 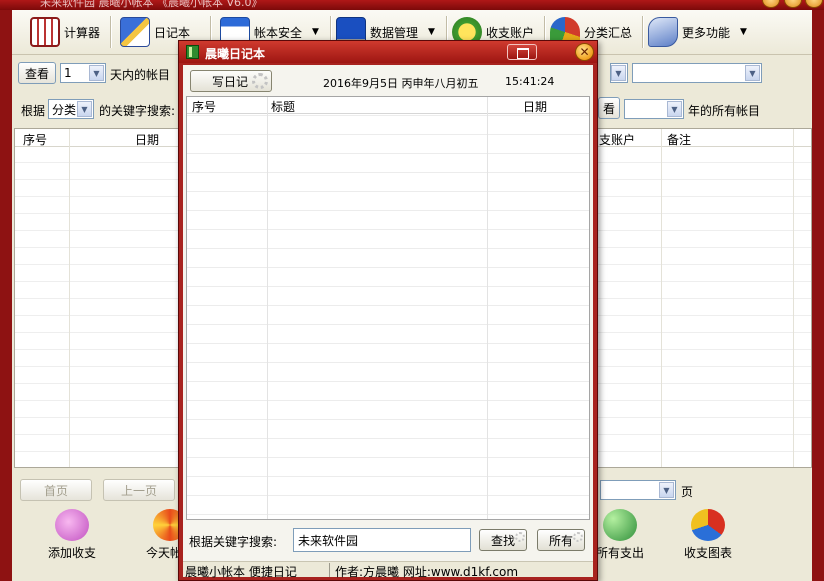 What do you see at coordinates (510, 32) in the screenshot?
I see `income-expense-accounts-label: 收支账户` at bounding box center [510, 32].